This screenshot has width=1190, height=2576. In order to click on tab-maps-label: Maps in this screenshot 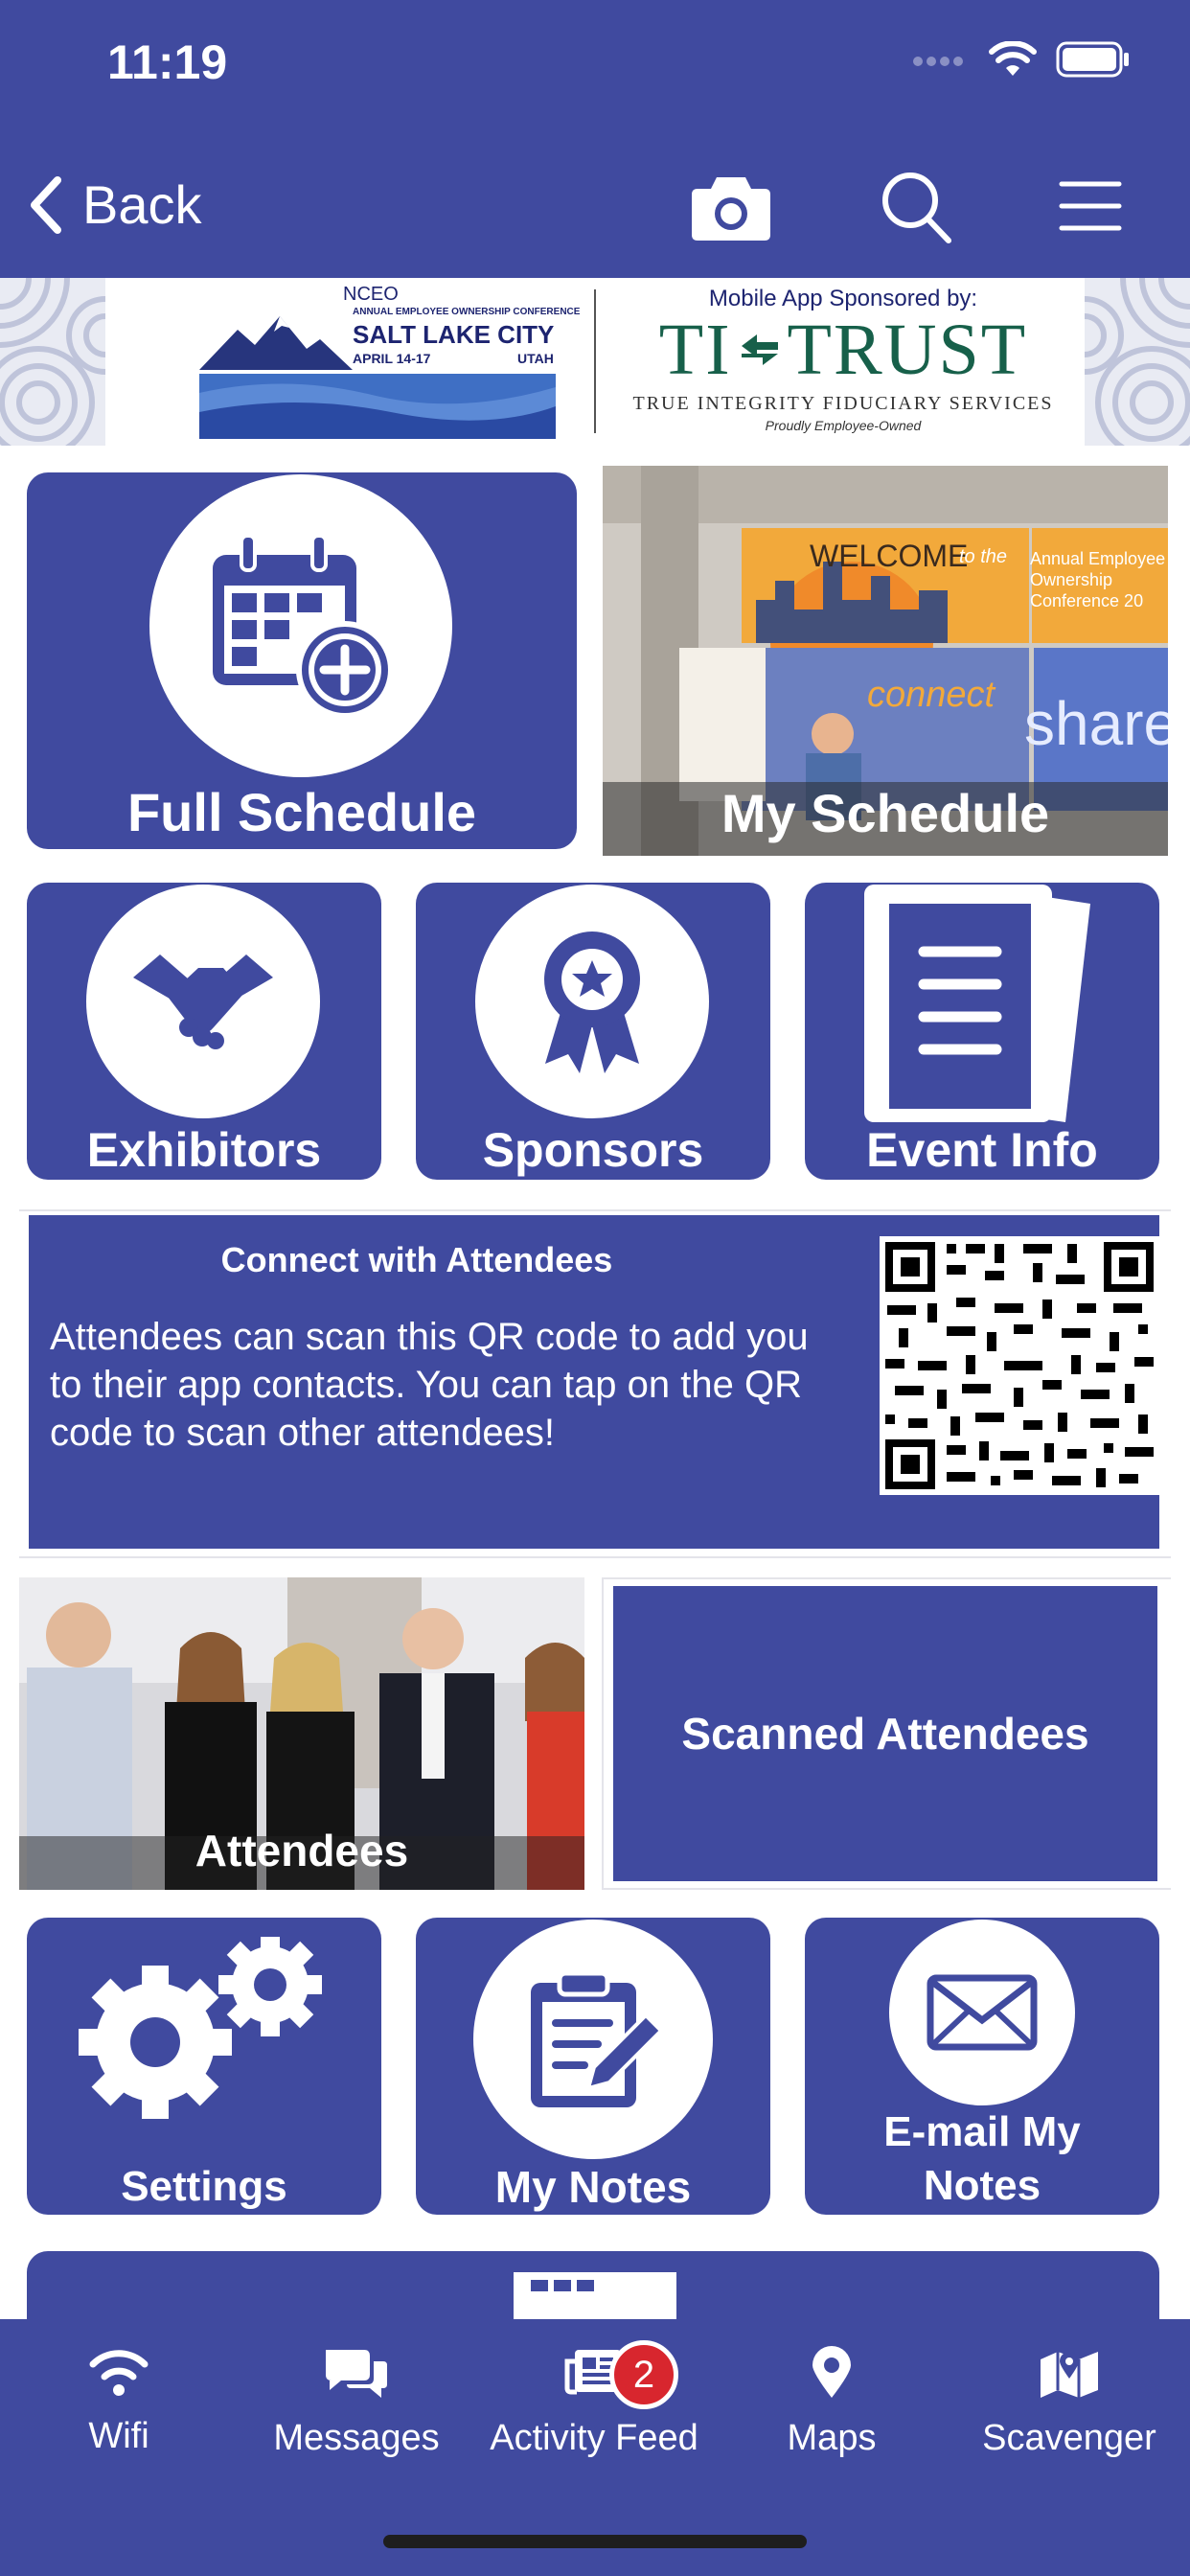, I will do `click(832, 2438)`.